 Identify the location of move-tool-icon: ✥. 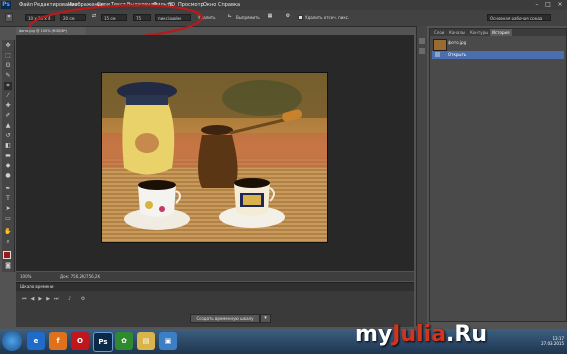
(8, 46).